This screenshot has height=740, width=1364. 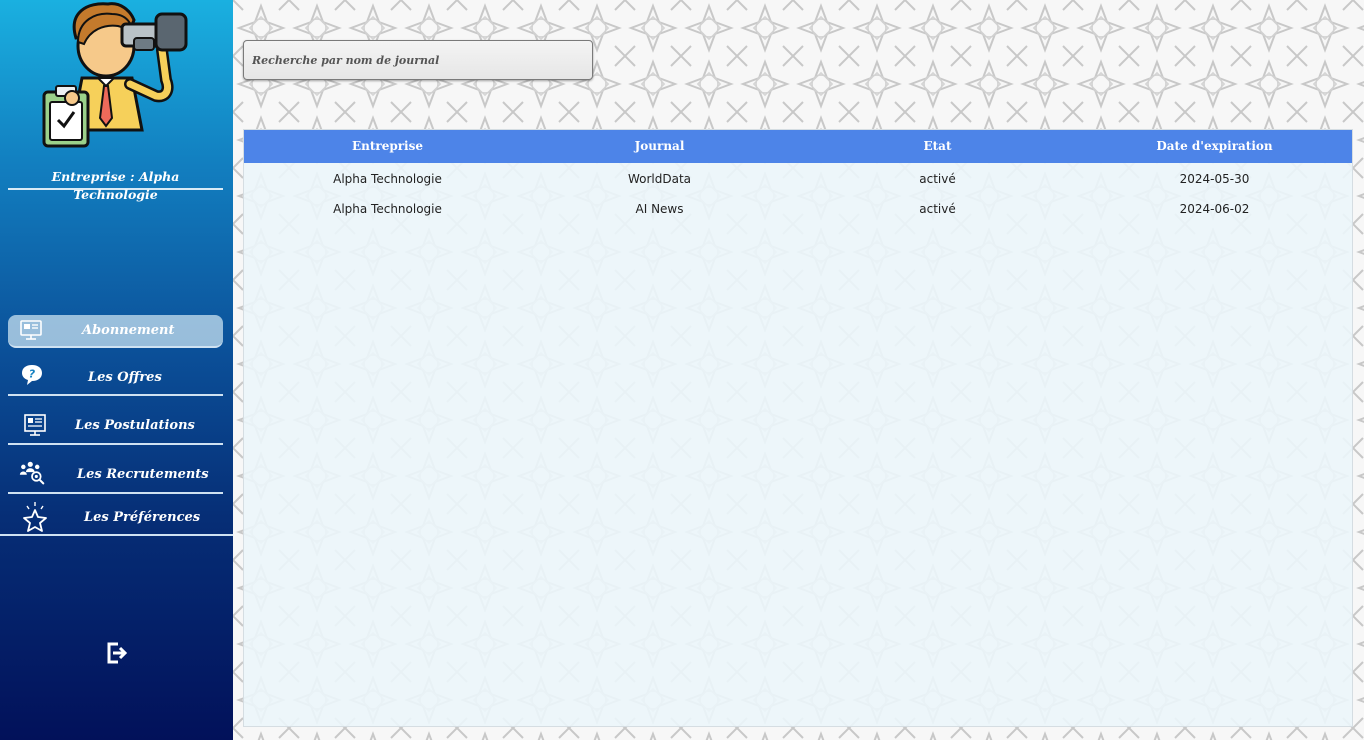 What do you see at coordinates (659, 209) in the screenshot?
I see `cell-journal: AI News` at bounding box center [659, 209].